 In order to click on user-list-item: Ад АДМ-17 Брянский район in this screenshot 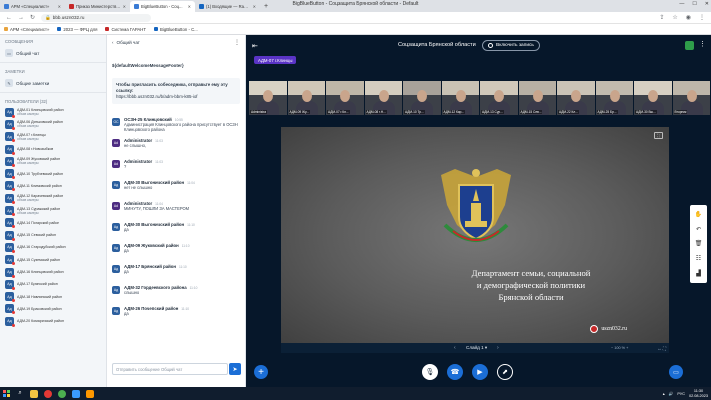, I will do `click(53, 284)`.